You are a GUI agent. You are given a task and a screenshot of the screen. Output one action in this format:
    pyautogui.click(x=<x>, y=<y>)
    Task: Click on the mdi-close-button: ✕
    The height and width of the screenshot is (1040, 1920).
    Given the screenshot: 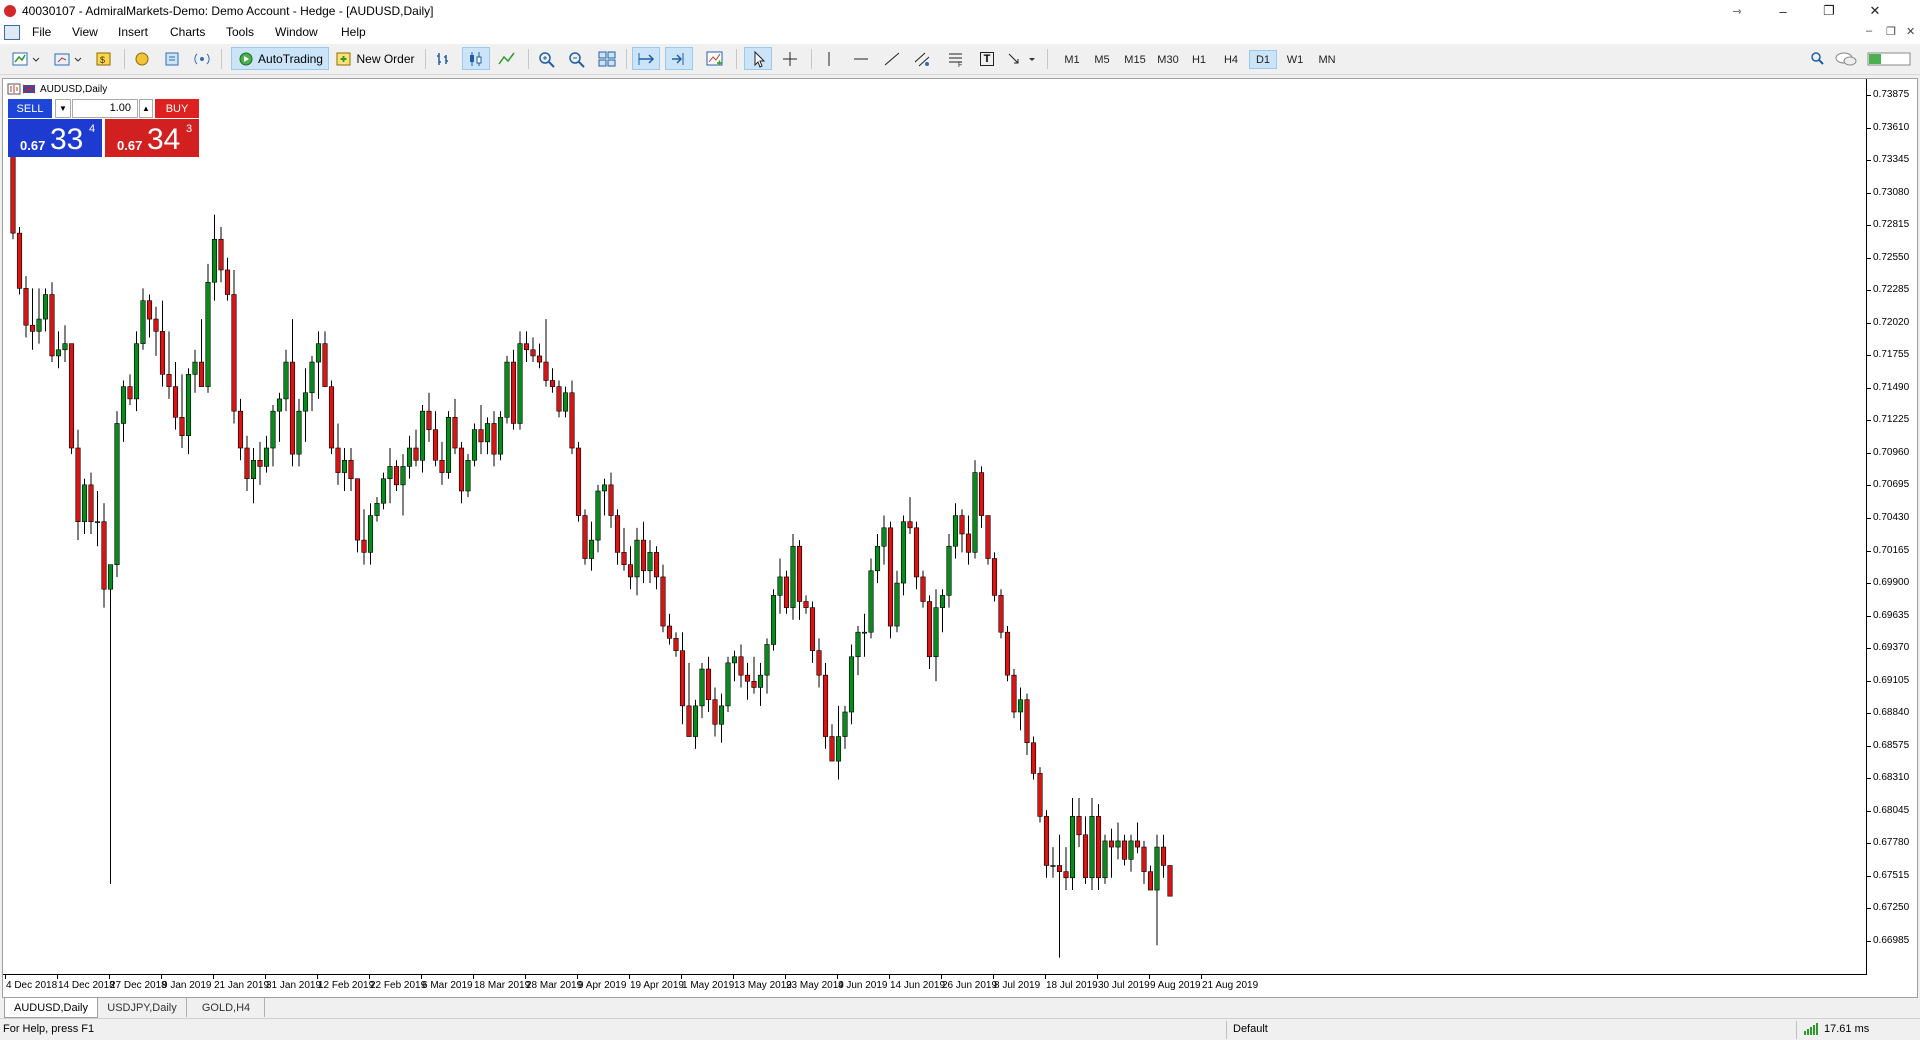 What is the action you would take?
    pyautogui.click(x=1910, y=31)
    